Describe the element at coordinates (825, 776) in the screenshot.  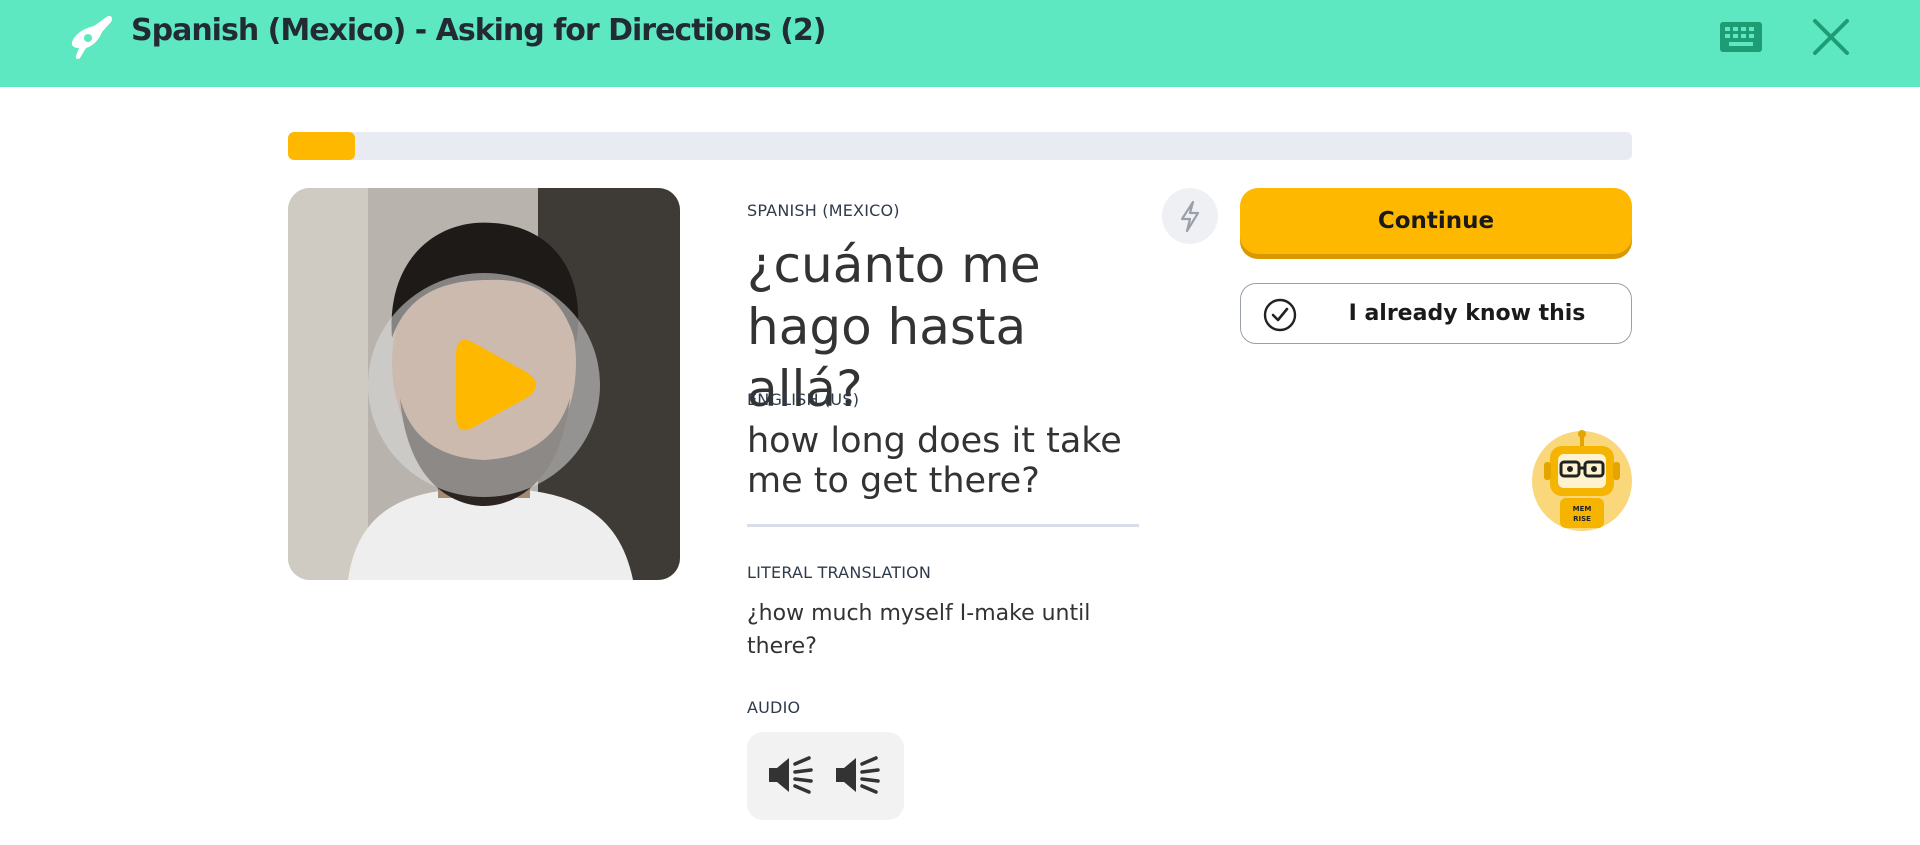
I see `audio-controls` at that location.